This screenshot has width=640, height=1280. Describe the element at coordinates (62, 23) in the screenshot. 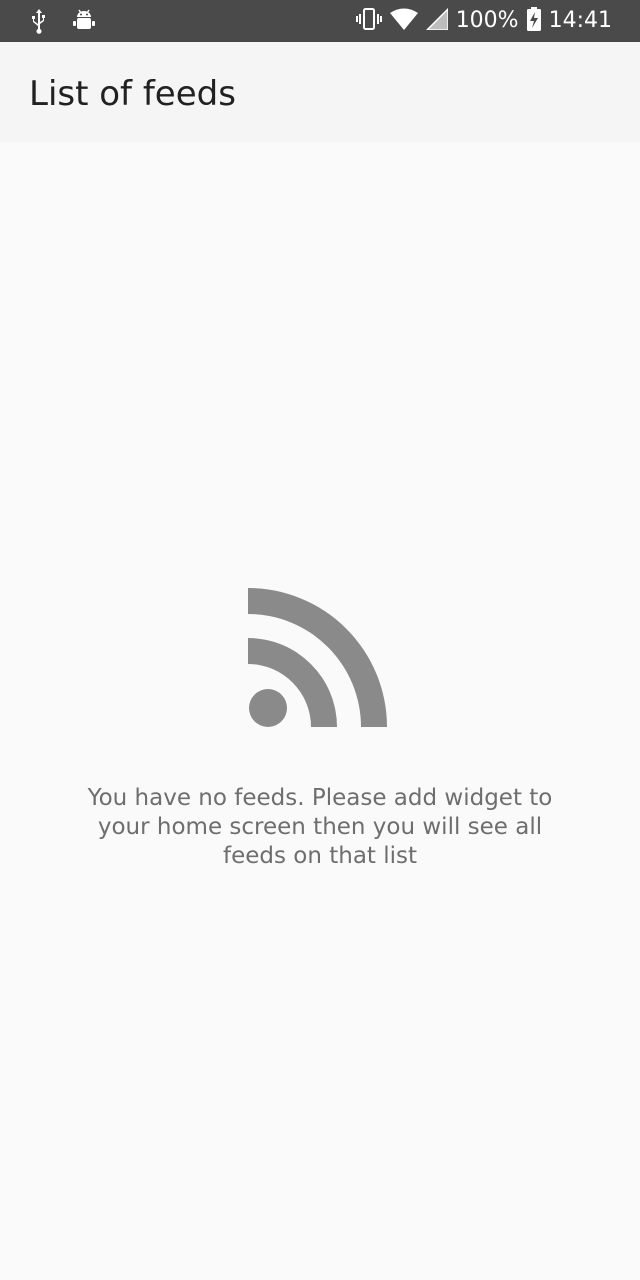

I see `status-left-icons` at that location.